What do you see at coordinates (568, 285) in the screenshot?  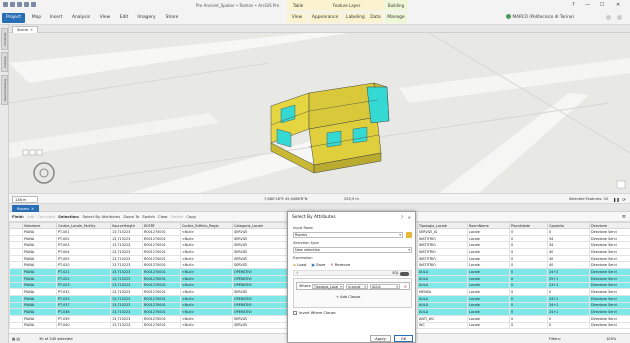 I see `table-cell: 23+1` at bounding box center [568, 285].